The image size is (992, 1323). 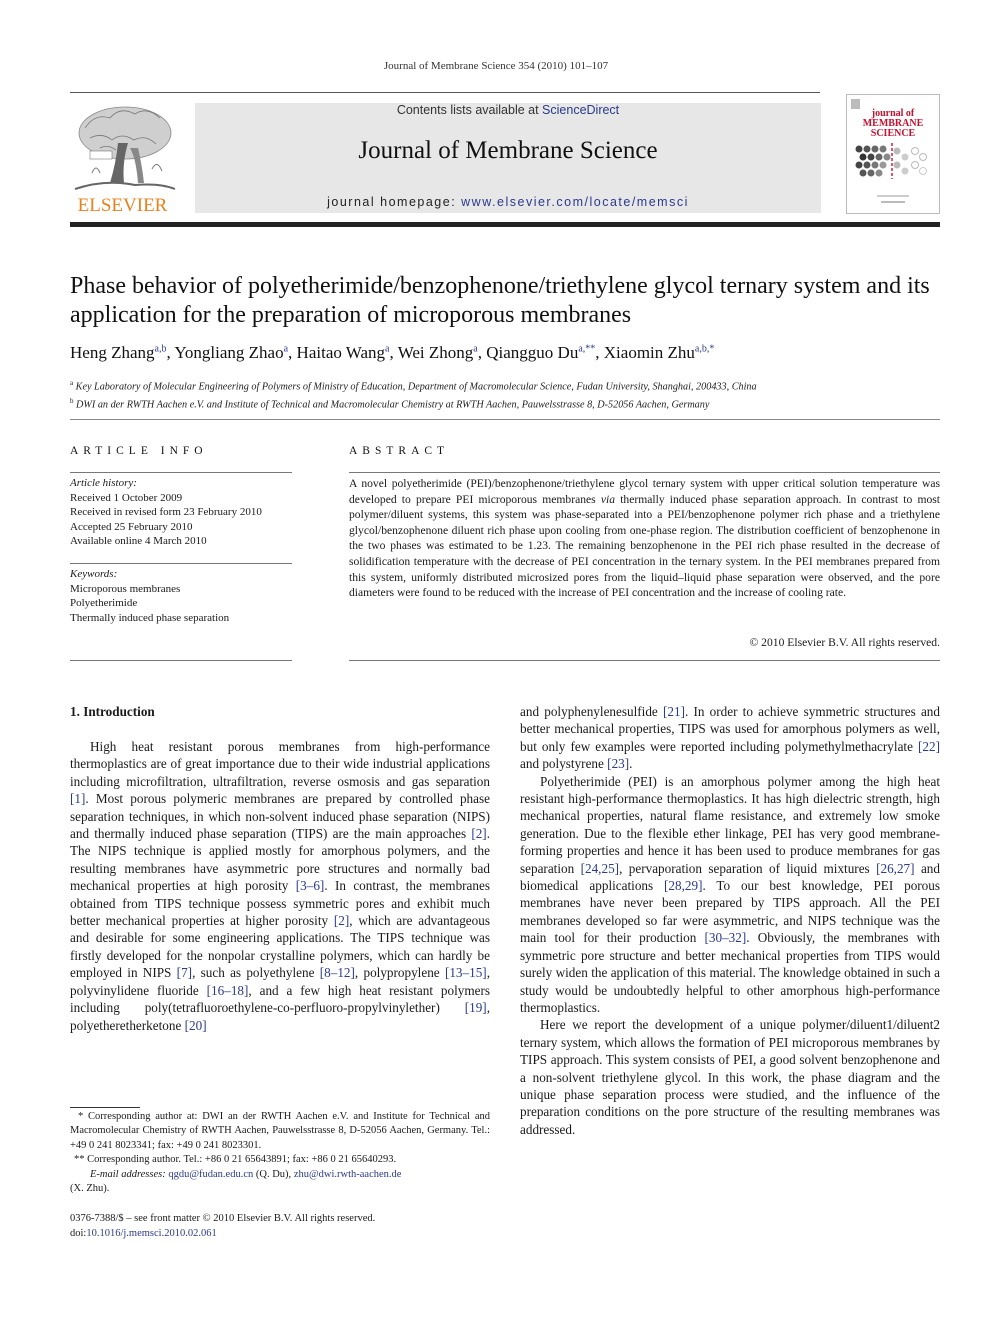 What do you see at coordinates (891, 161) in the screenshot?
I see `cover-molecule-pattern-icon` at bounding box center [891, 161].